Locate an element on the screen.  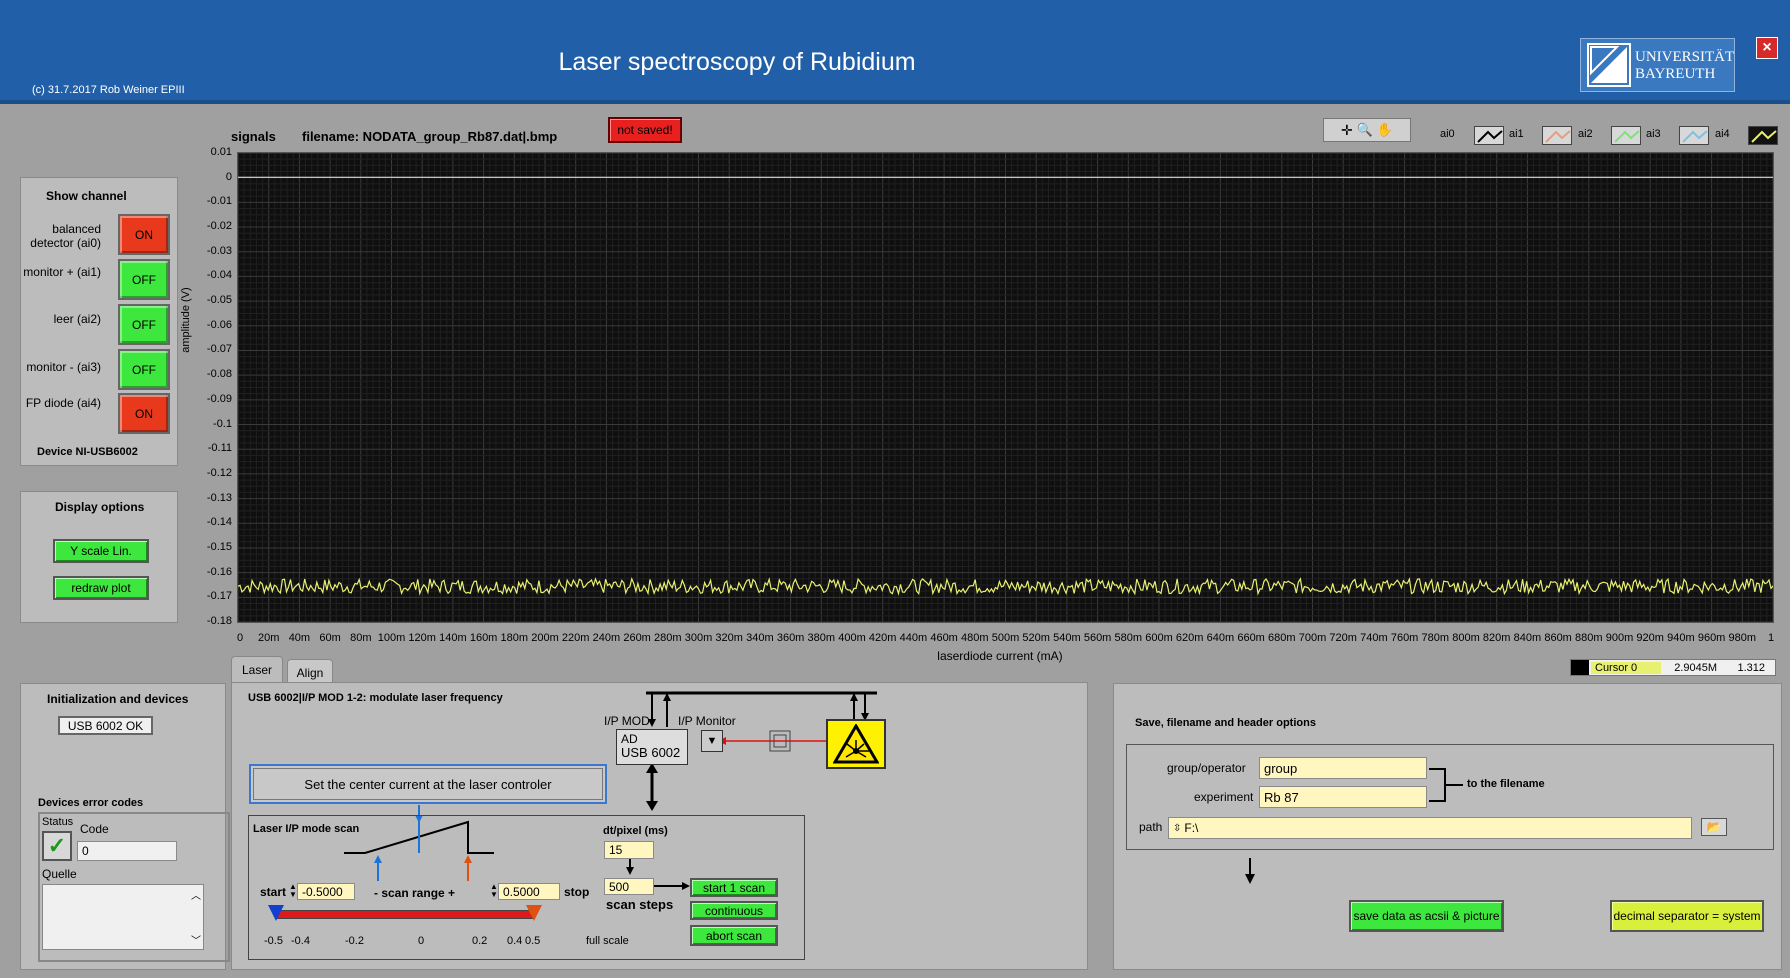
legend-label-ai3: ai3 is located at coordinates (1653, 134).